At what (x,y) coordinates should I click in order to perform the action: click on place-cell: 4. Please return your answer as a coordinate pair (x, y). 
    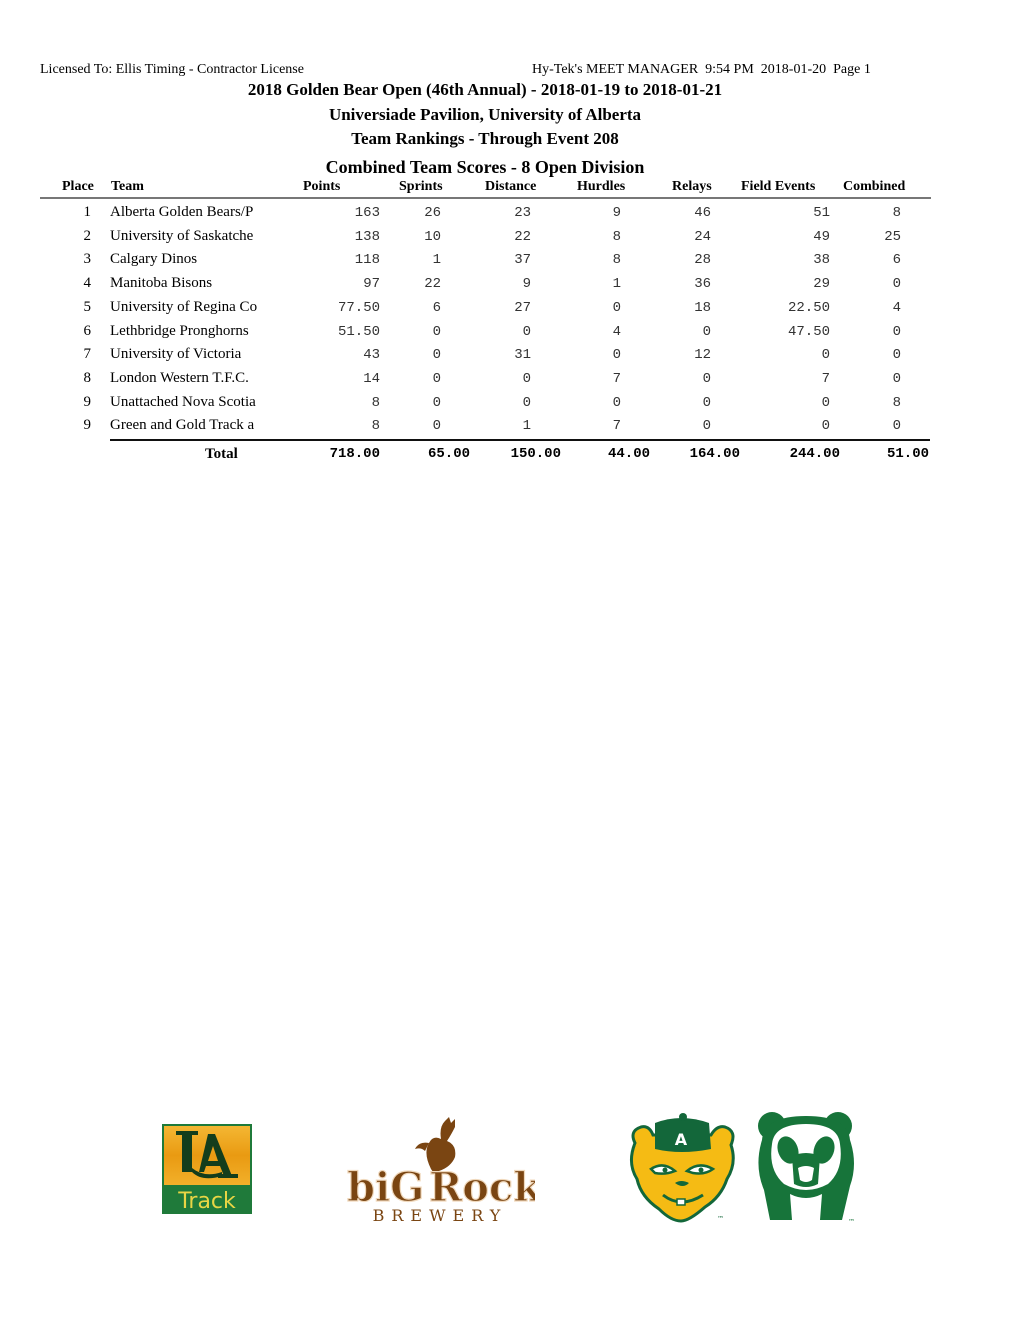
    Looking at the image, I should click on (87, 283).